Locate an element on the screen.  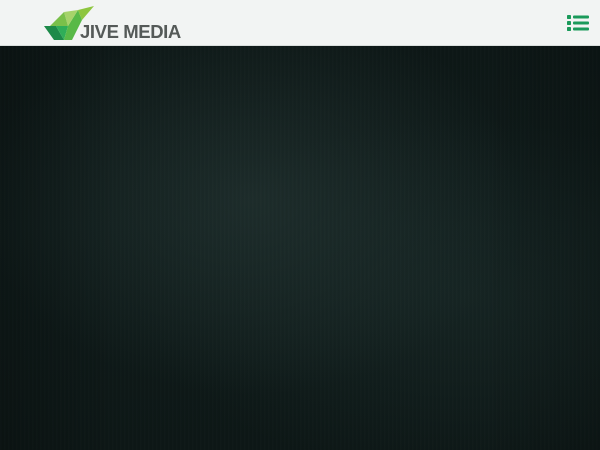
menu-button is located at coordinates (578, 23).